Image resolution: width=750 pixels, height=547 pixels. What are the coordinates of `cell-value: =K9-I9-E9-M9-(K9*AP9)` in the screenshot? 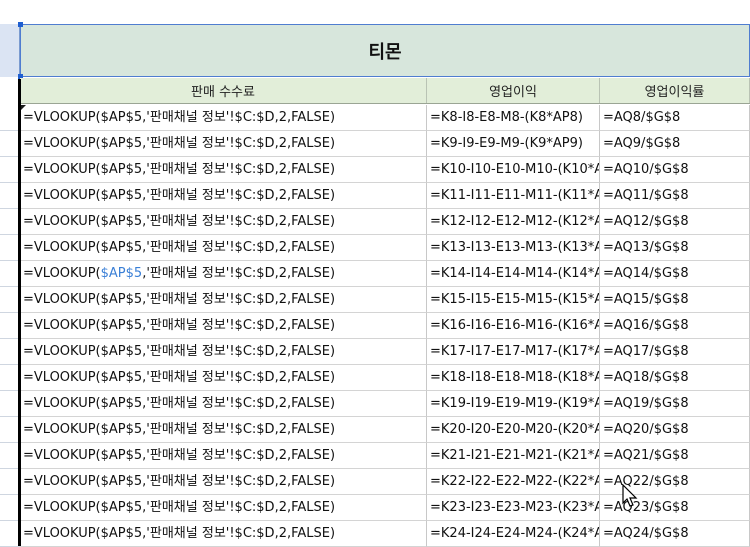 It's located at (506, 143).